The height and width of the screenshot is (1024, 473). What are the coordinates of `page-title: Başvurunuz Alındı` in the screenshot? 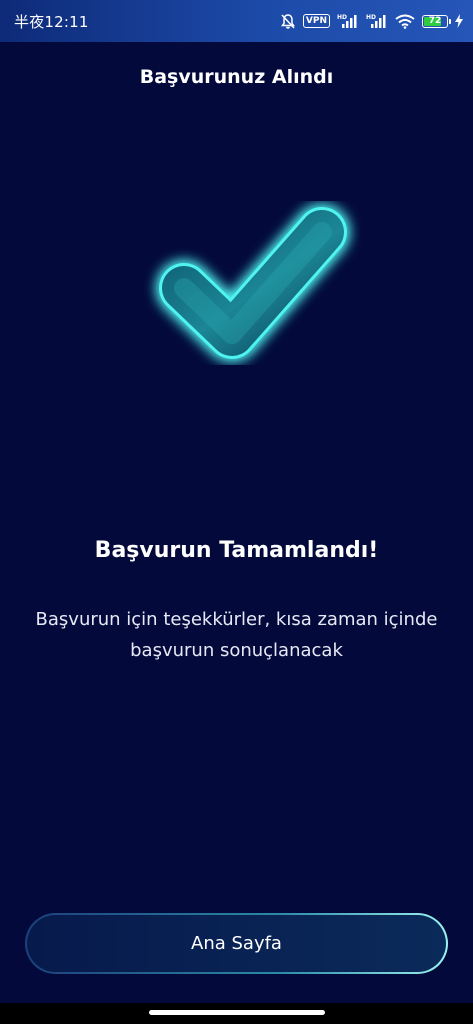 It's located at (236, 77).